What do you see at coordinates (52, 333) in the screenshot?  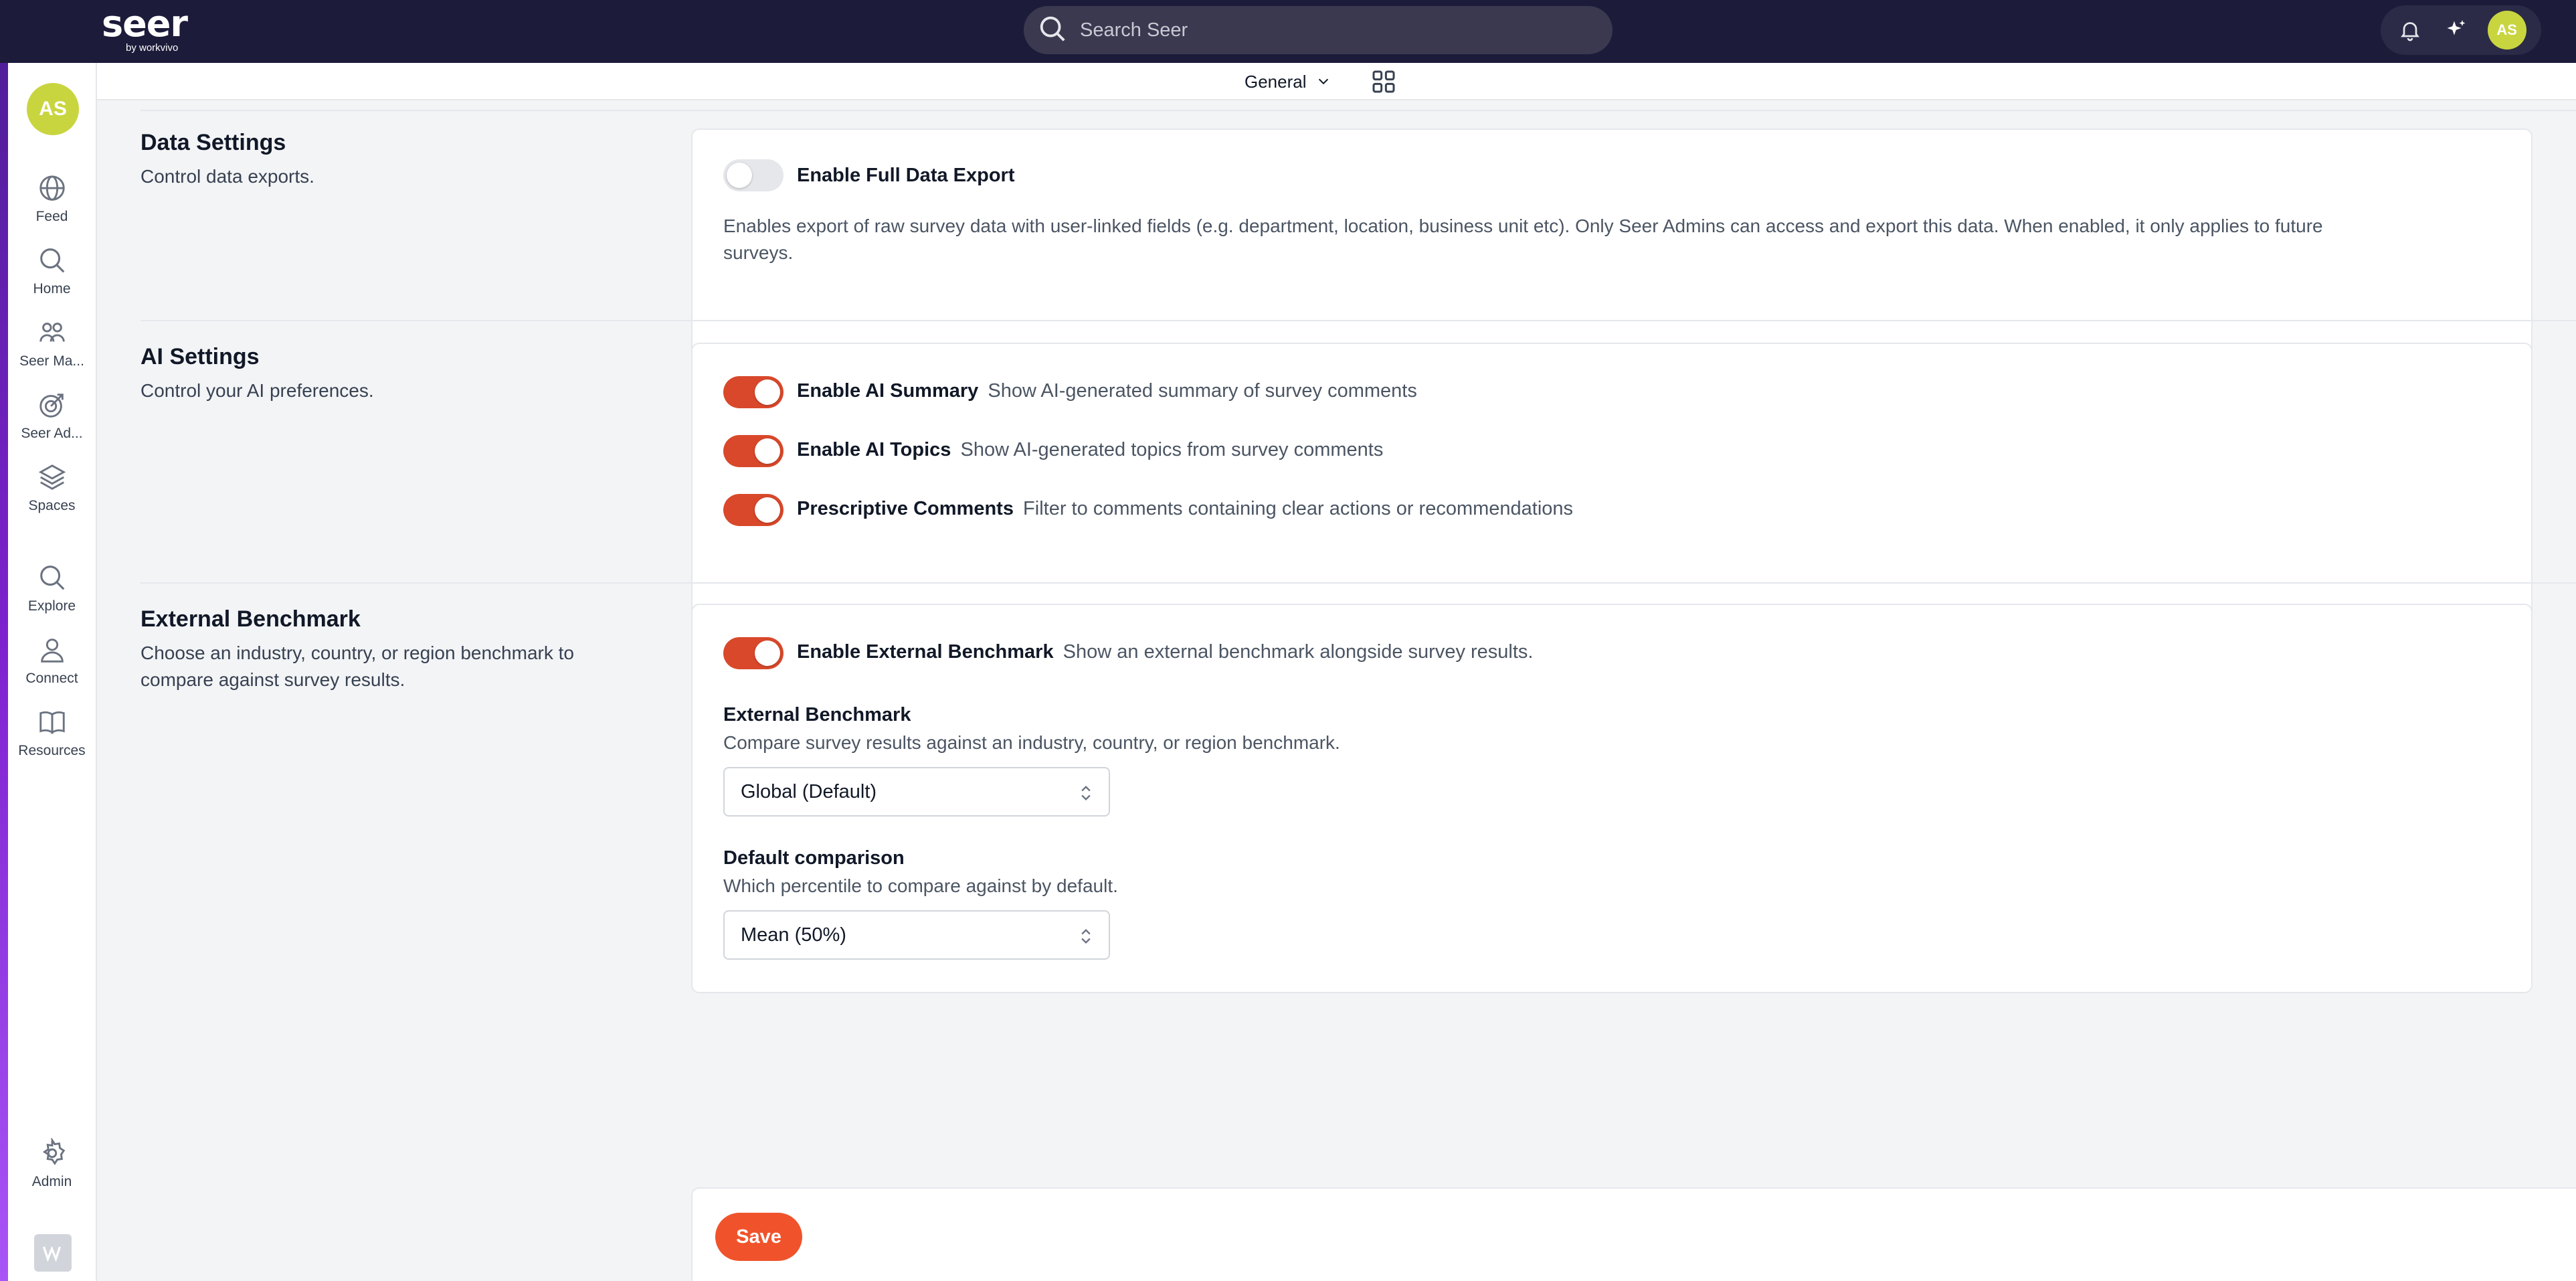 I see `people-icon` at bounding box center [52, 333].